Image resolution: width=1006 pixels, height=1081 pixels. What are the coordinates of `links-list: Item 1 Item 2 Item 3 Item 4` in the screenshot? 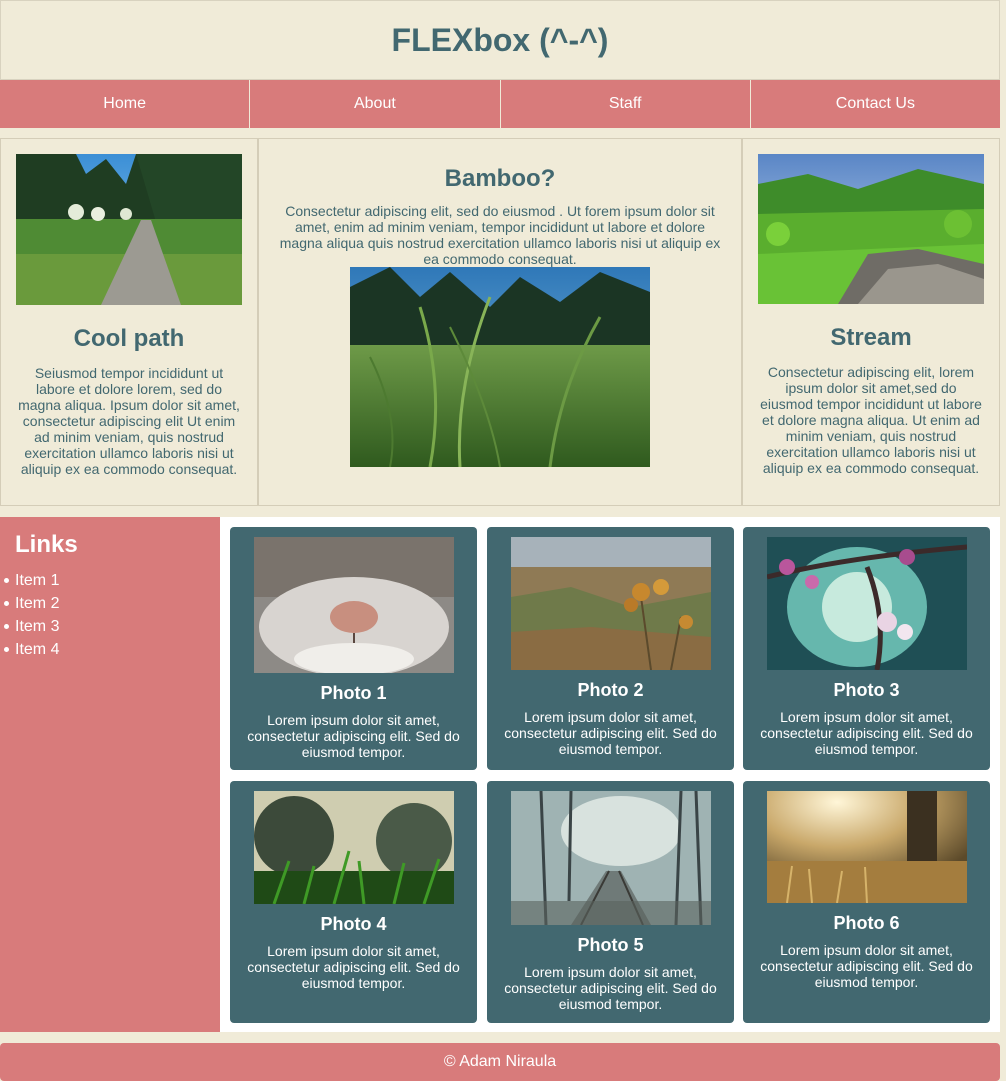 It's located at (104, 615).